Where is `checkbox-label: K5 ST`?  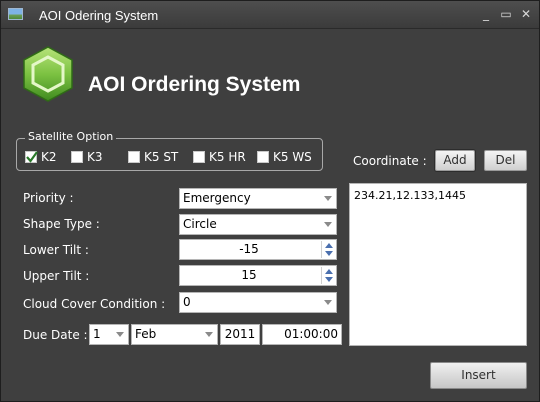
checkbox-label: K5 ST is located at coordinates (161, 157).